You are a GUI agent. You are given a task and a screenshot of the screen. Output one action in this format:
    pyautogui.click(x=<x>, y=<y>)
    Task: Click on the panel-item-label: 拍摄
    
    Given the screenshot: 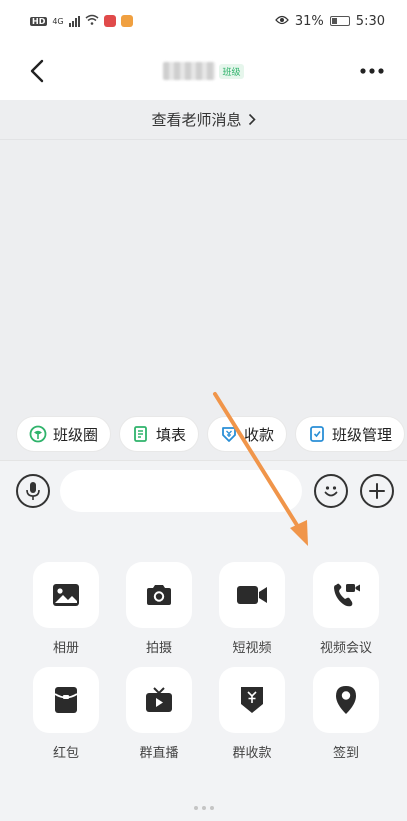 What is the action you would take?
    pyautogui.click(x=158, y=648)
    